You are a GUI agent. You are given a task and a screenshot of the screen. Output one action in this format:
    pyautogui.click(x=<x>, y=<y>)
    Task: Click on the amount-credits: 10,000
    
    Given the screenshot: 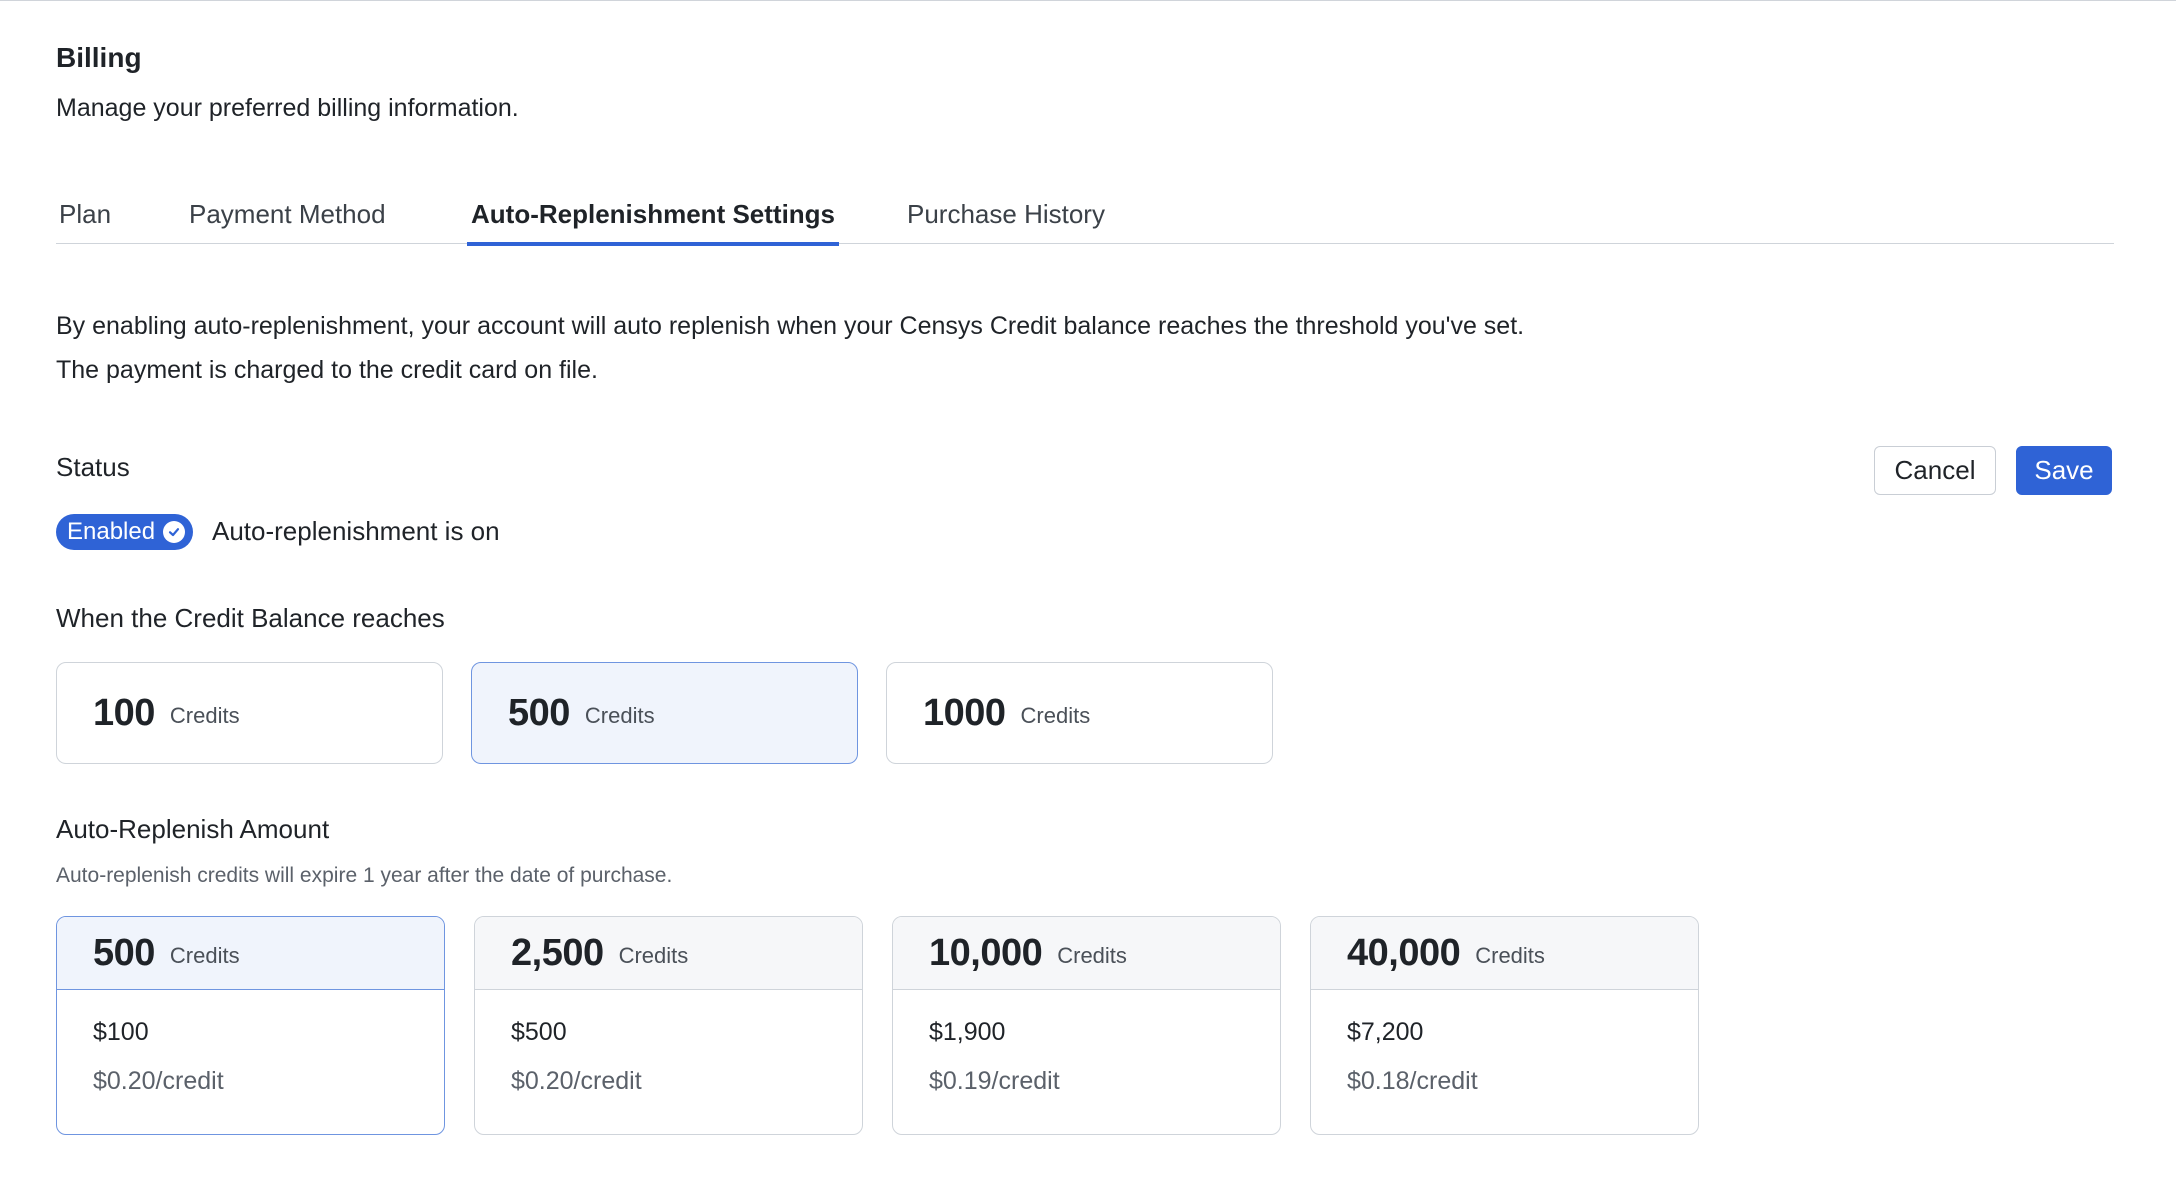 What is the action you would take?
    pyautogui.click(x=986, y=952)
    